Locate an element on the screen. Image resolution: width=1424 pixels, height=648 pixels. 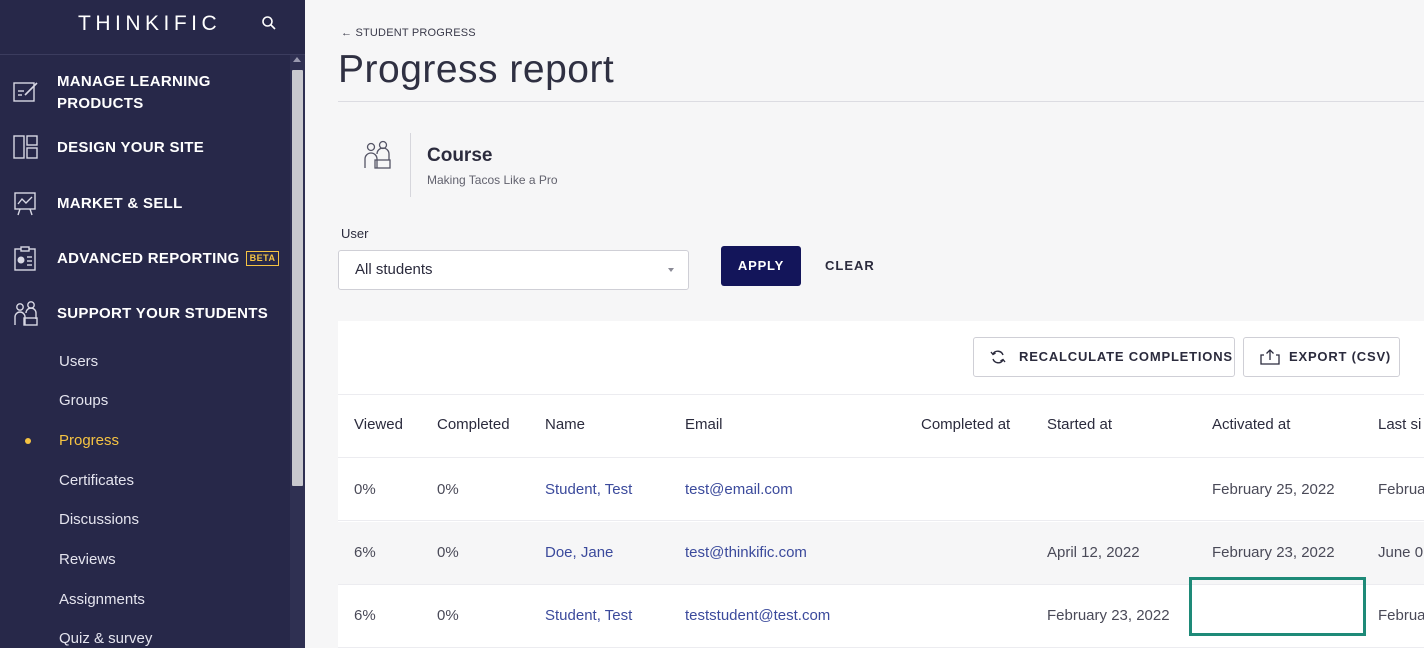
column-header-started-at: Started at is located at coordinates (1079, 424).